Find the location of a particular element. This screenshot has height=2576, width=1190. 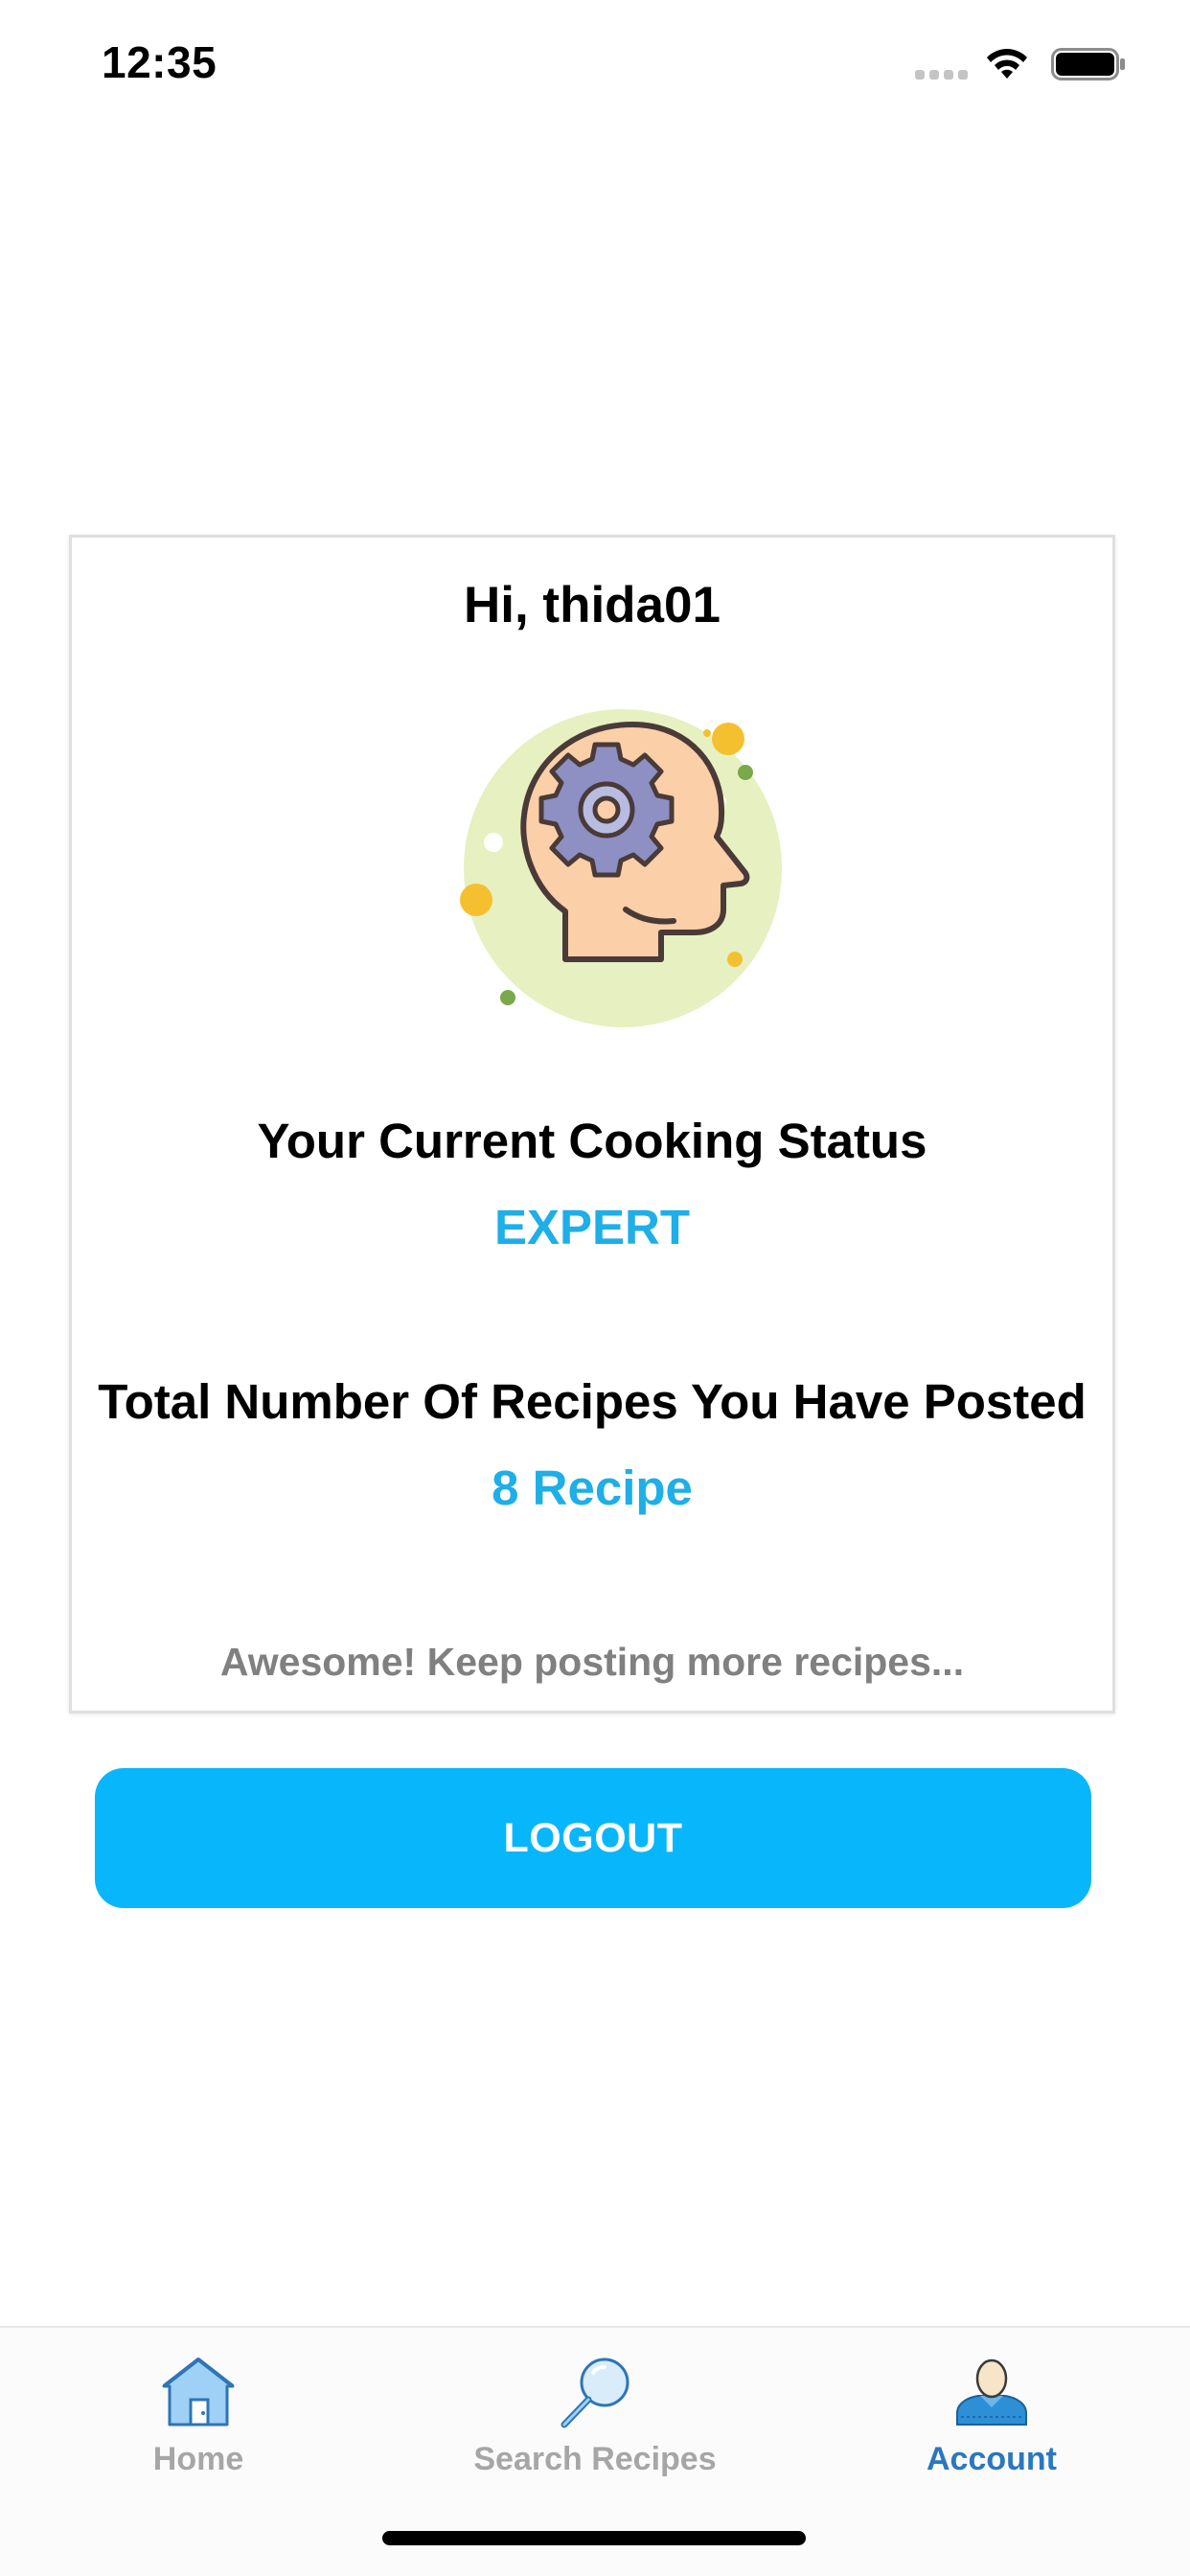

tab-account-label: Account is located at coordinates (992, 2459).